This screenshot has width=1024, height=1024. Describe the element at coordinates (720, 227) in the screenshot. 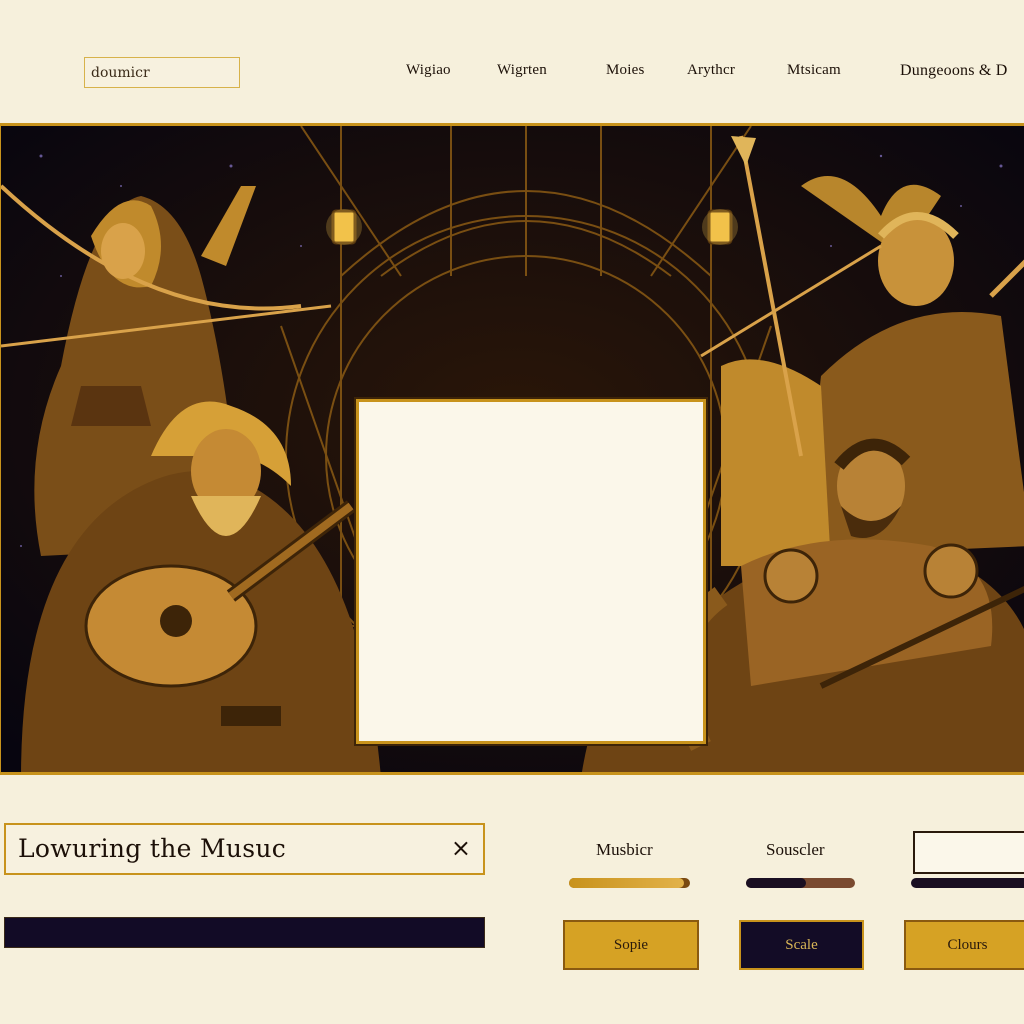

I see `lantern-icon-right` at that location.